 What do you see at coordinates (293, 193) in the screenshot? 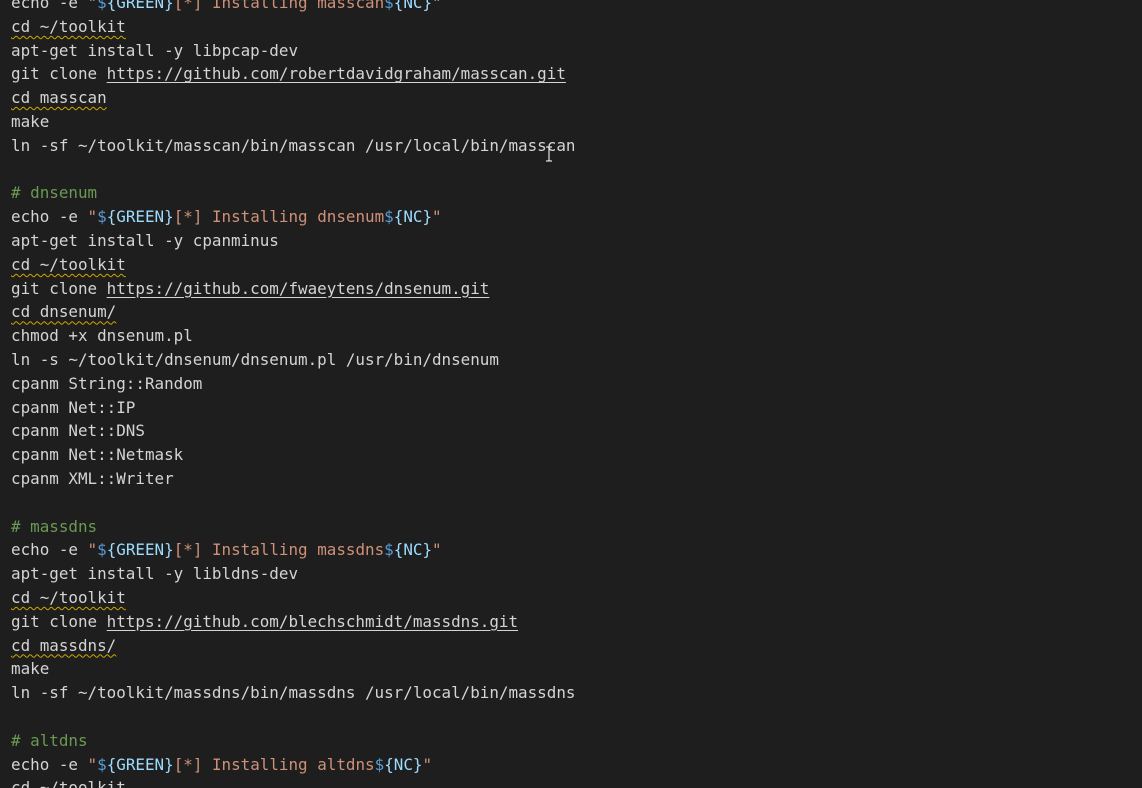
I see `code-line: # dnsenum` at bounding box center [293, 193].